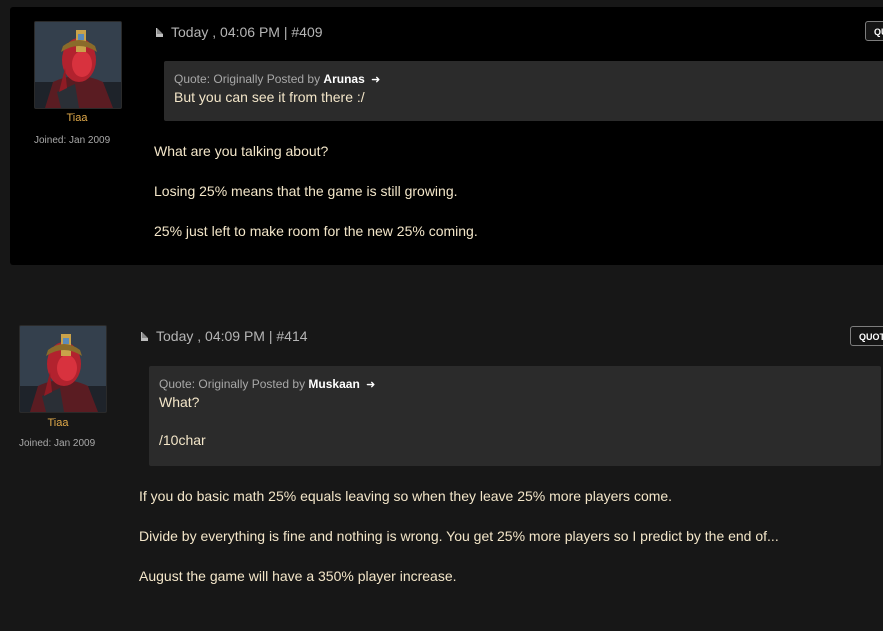  Describe the element at coordinates (528, 79) in the screenshot. I see `quote-header: Quote: Originally Posted by Arunas ➜` at that location.